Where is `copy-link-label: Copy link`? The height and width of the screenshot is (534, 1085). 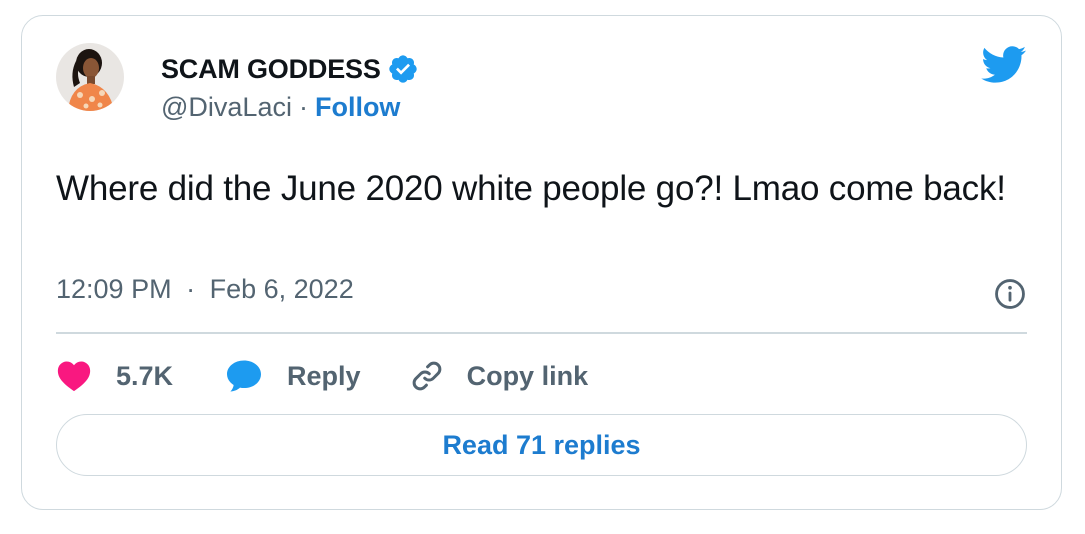 copy-link-label: Copy link is located at coordinates (527, 375).